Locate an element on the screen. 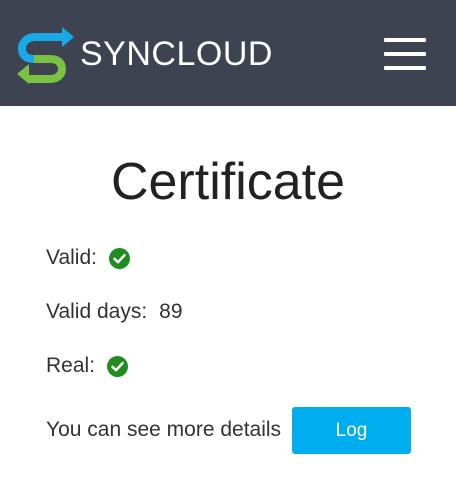 The image size is (456, 500). valid-label: Valid: is located at coordinates (71, 257).